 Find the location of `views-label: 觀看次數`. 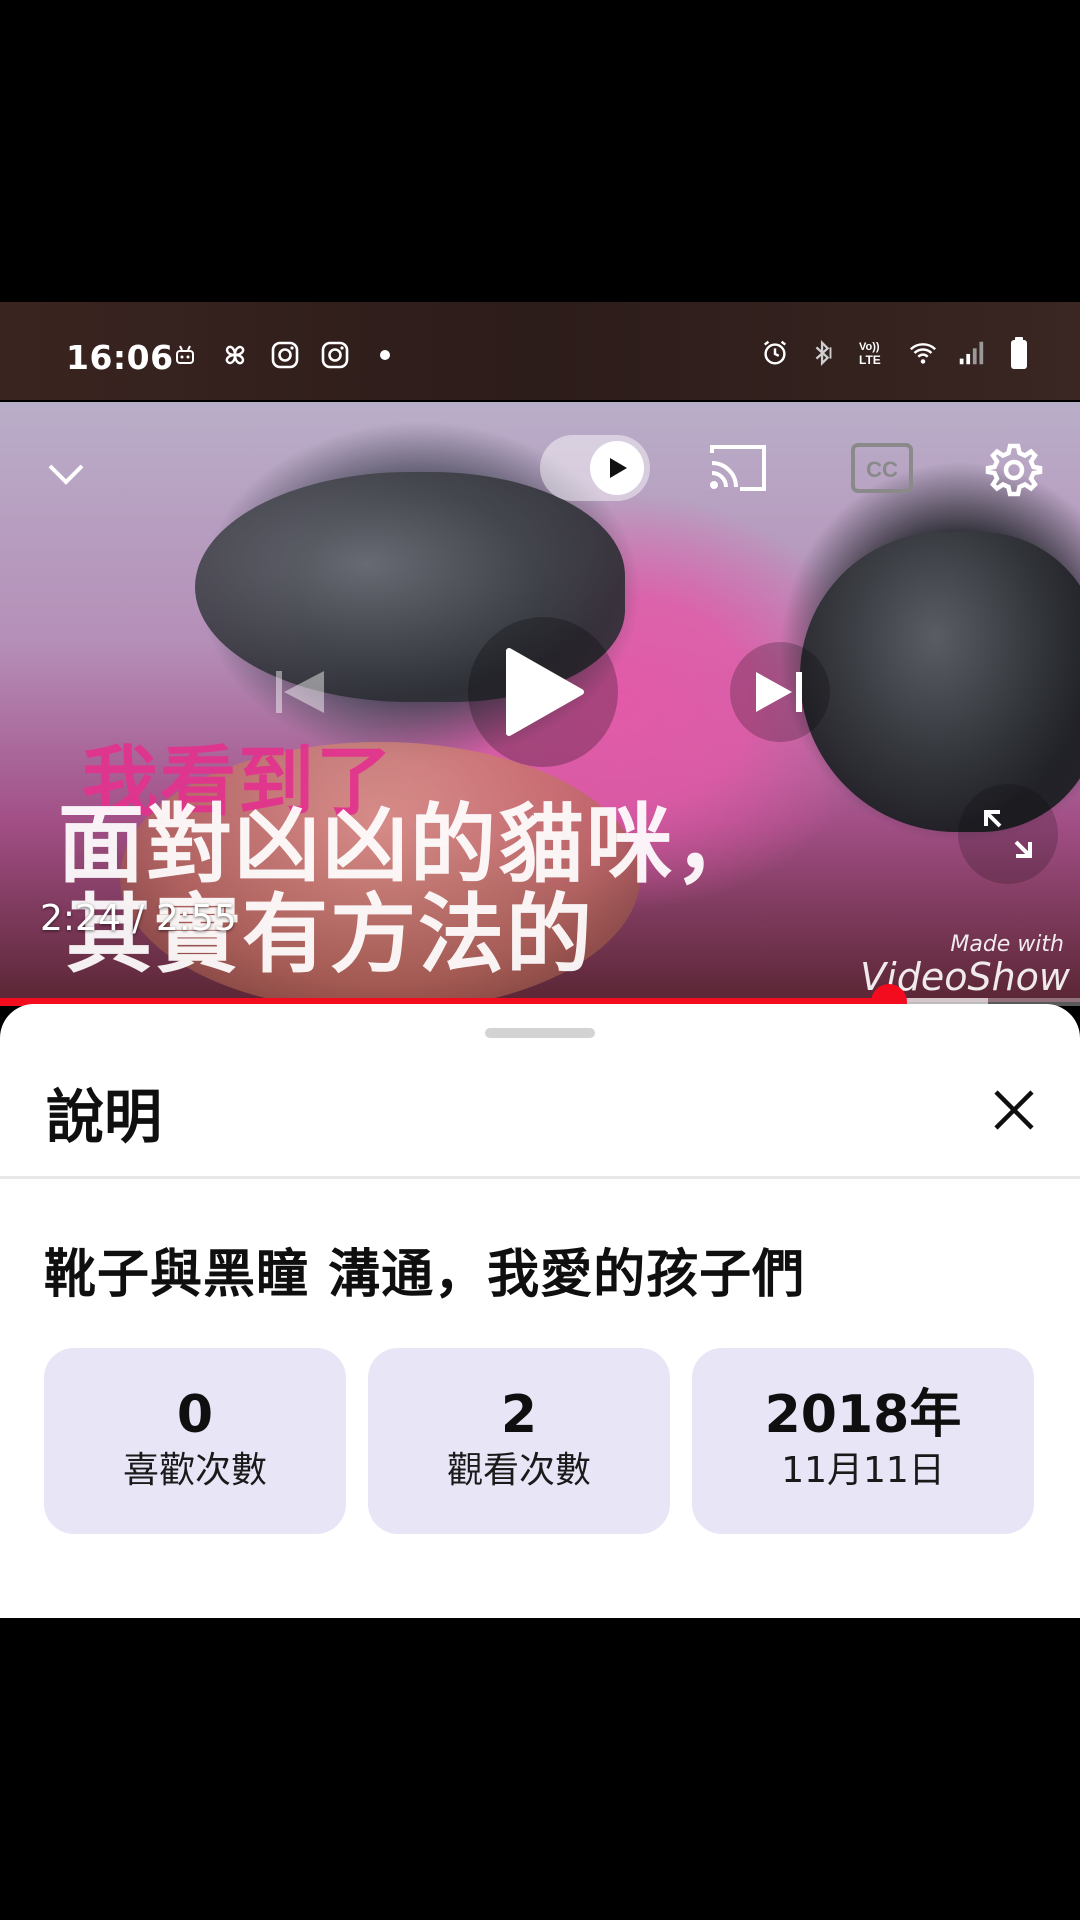

views-label: 觀看次數 is located at coordinates (518, 1470).